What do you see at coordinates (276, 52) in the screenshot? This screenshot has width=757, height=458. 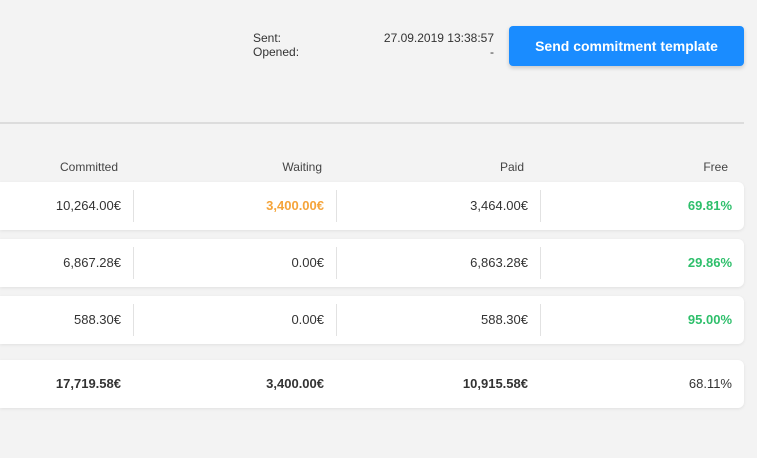 I see `opened-label: Opened:` at bounding box center [276, 52].